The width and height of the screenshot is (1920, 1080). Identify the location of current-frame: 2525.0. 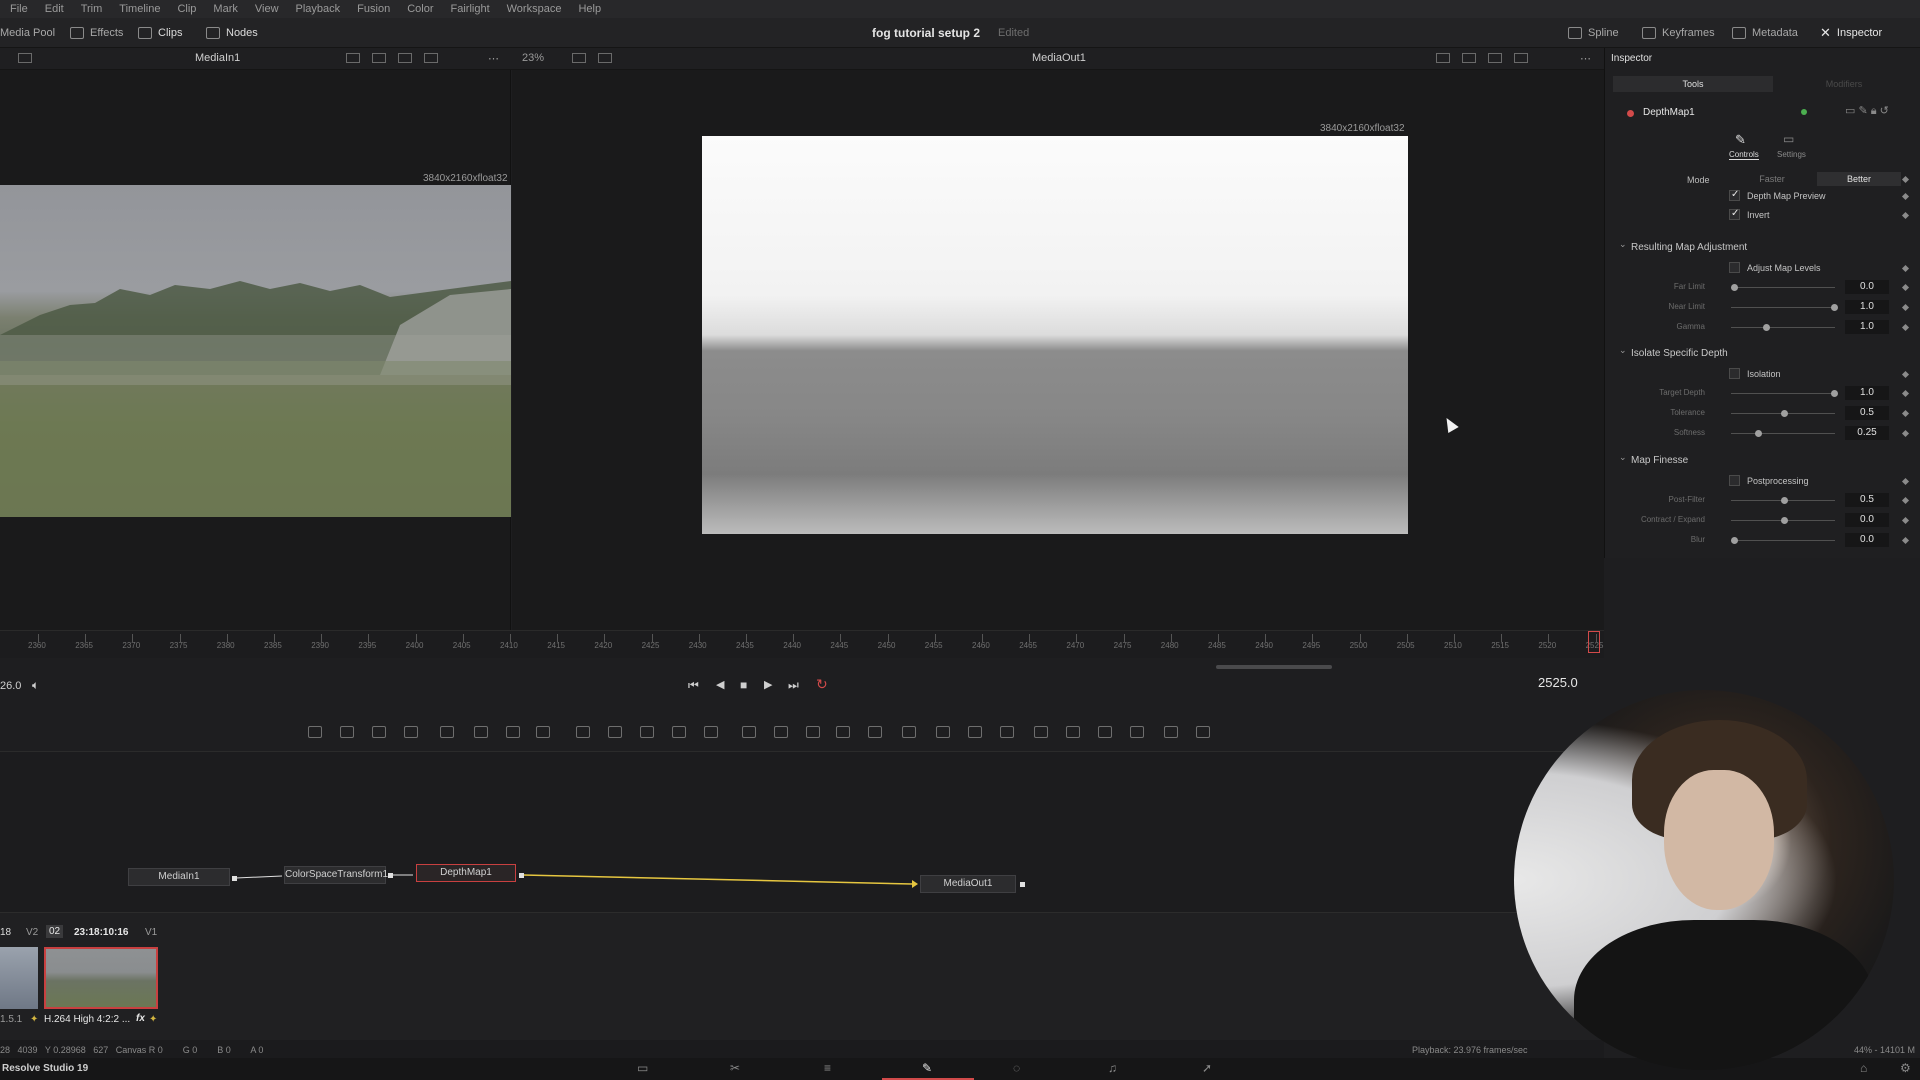
(1558, 682).